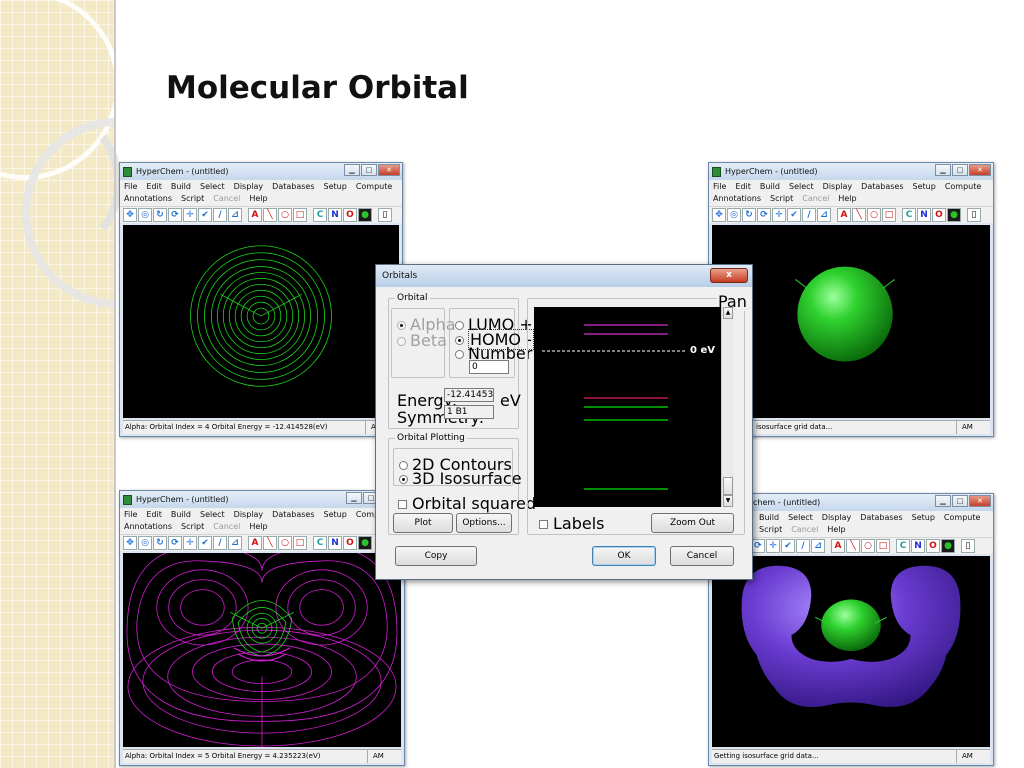 Image resolution: width=1024 pixels, height=768 pixels. I want to click on zoom-out-button: Zoom Out, so click(692, 523).